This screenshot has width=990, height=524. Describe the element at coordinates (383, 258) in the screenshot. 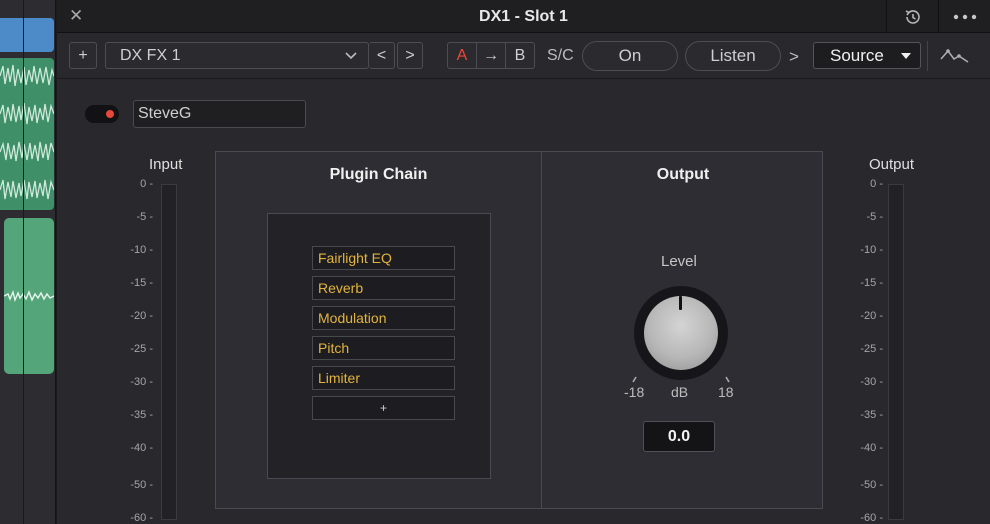

I see `chain-item-fairlight-eq: Fairlight EQ` at that location.